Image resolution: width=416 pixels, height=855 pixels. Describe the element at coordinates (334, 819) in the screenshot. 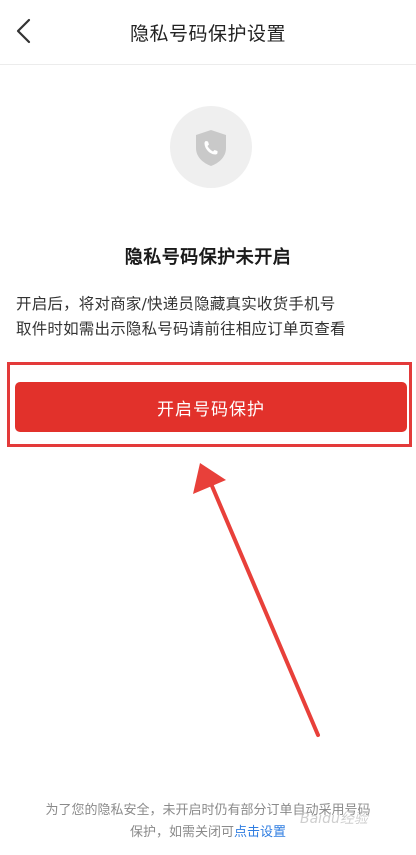

I see `watermark: Baidu经验` at that location.